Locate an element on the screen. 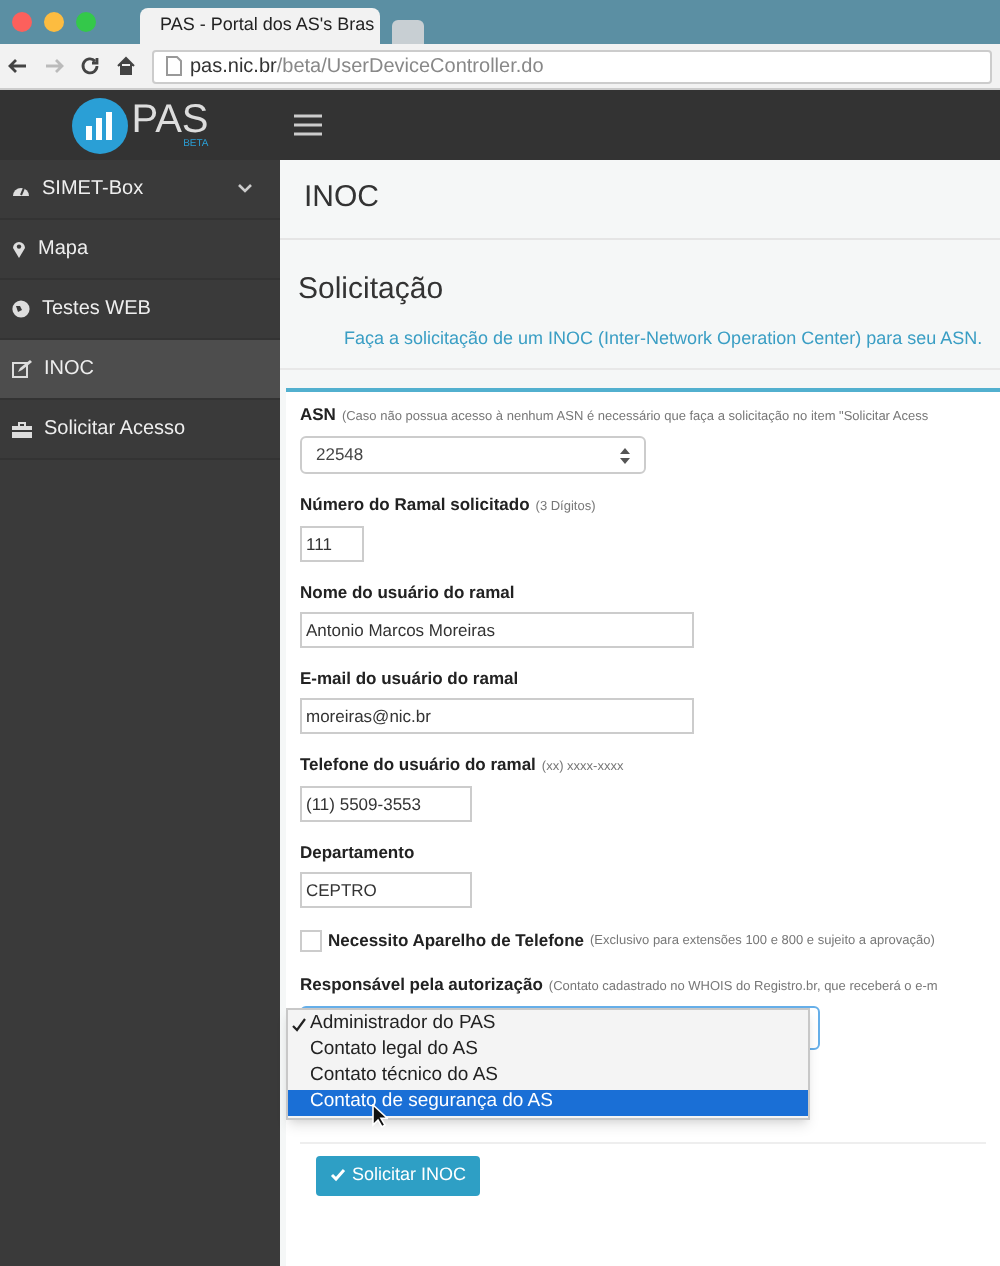 The width and height of the screenshot is (1000, 1266). page-title: INOC is located at coordinates (341, 198).